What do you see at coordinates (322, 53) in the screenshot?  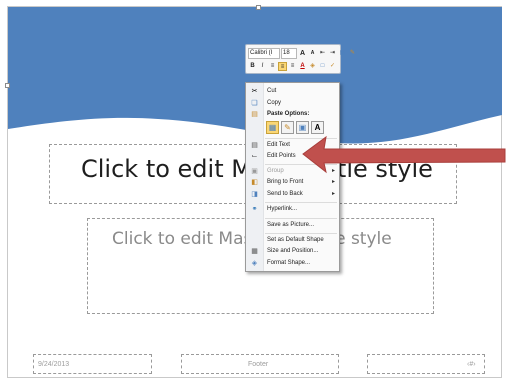 I see `decrease-indent-icon: ⇤` at bounding box center [322, 53].